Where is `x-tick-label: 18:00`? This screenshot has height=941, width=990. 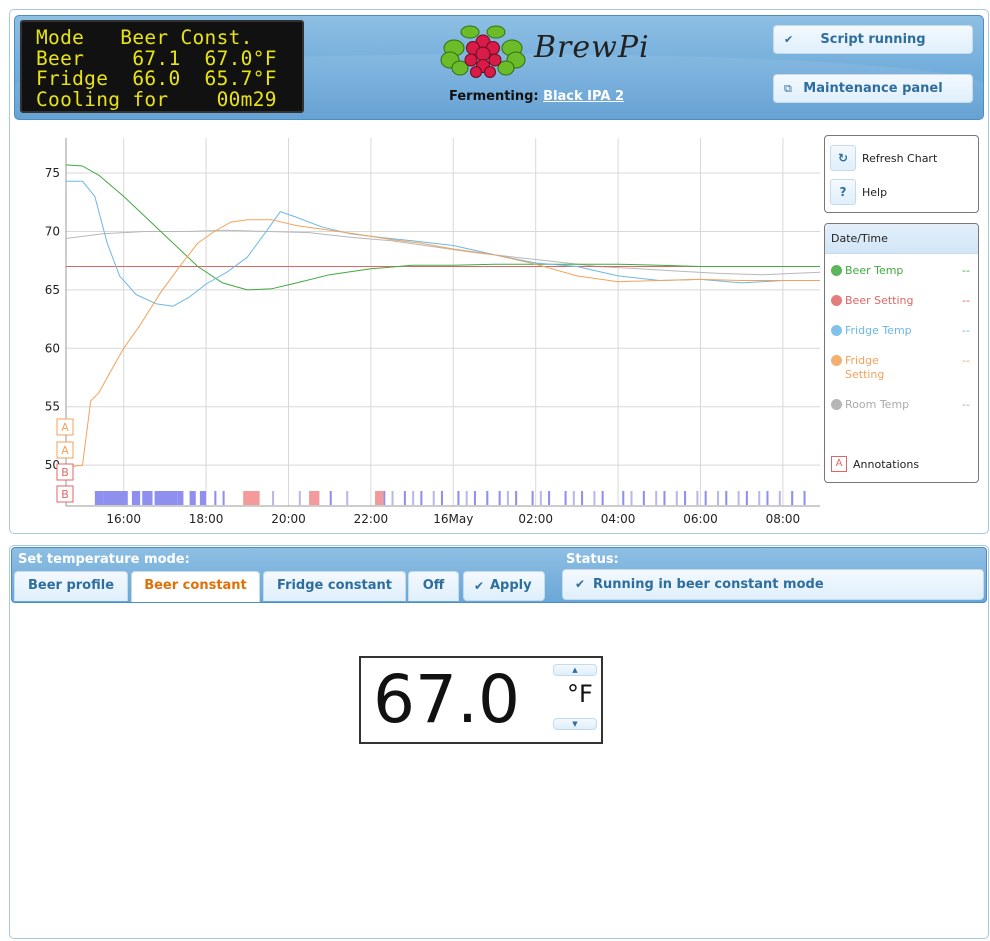 x-tick-label: 18:00 is located at coordinates (206, 519).